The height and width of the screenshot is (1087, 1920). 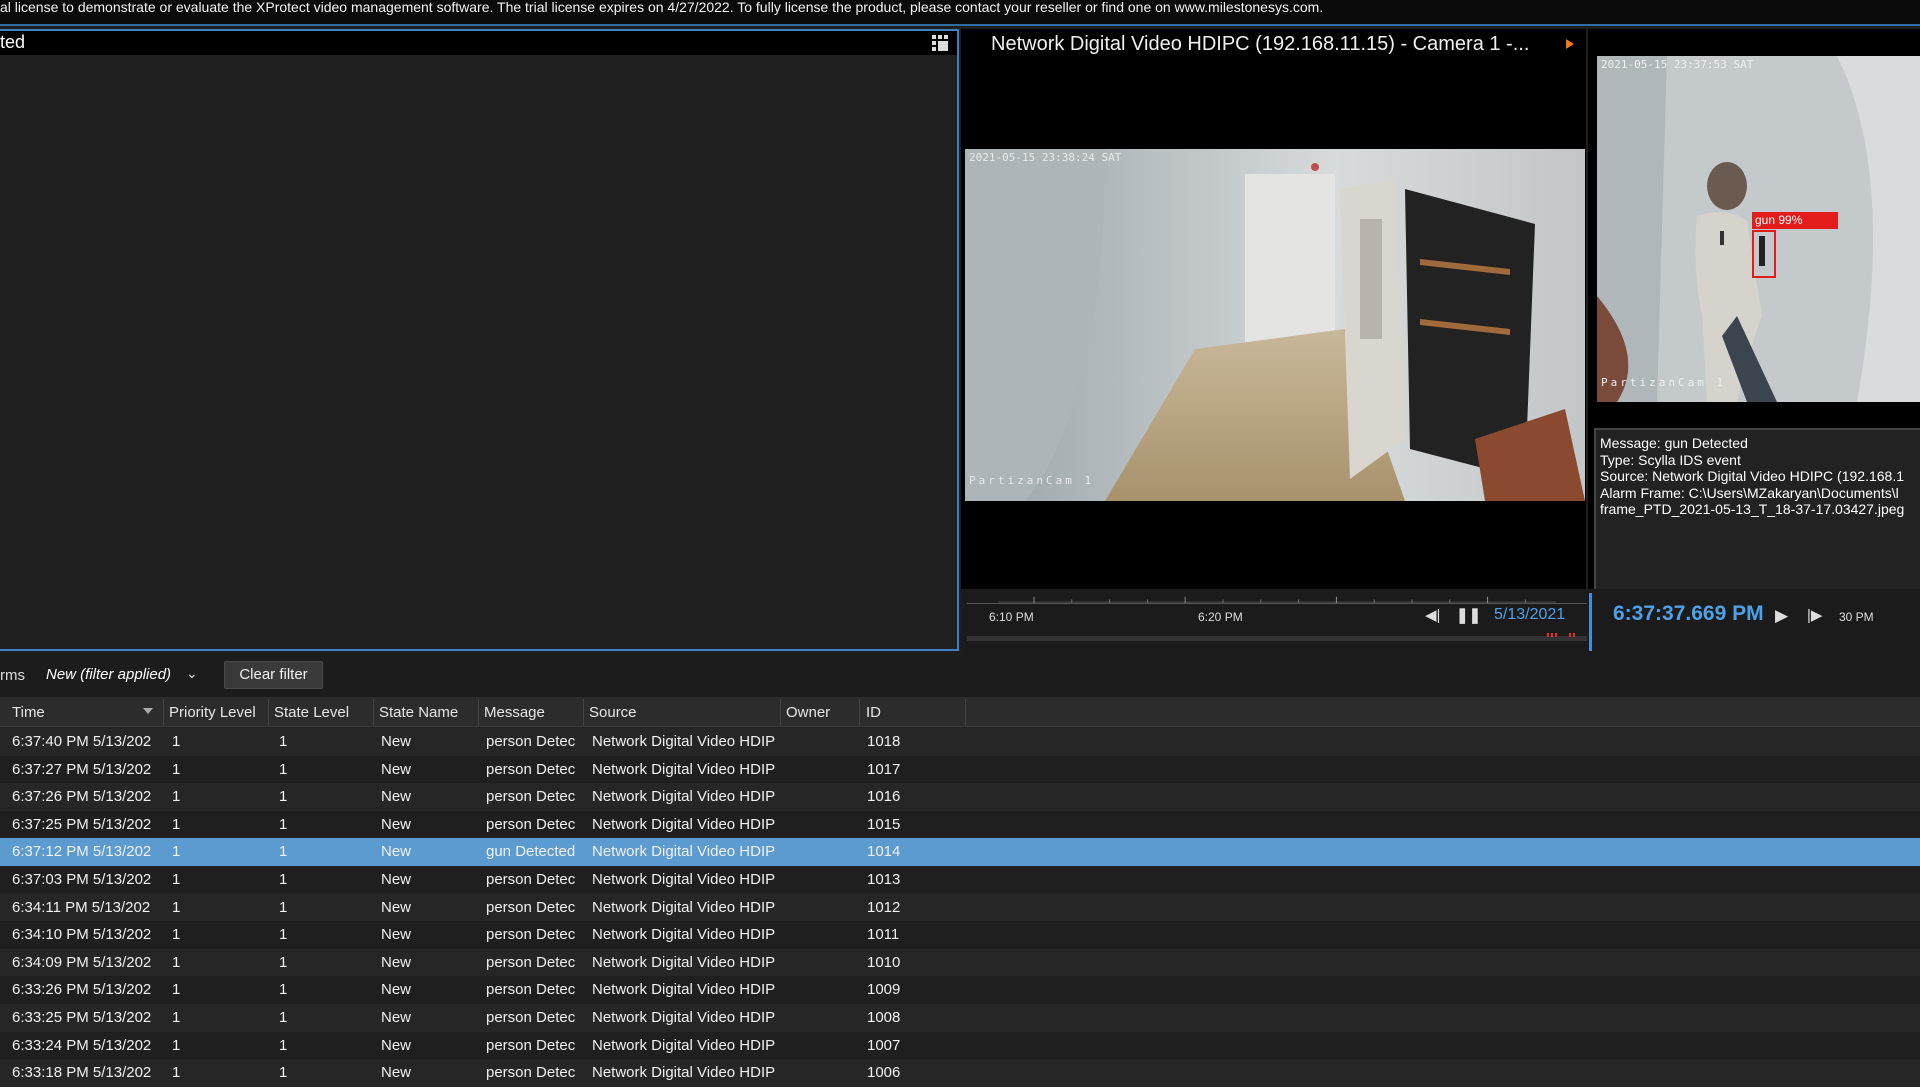 I want to click on cell-id: 1015, so click(x=884, y=824).